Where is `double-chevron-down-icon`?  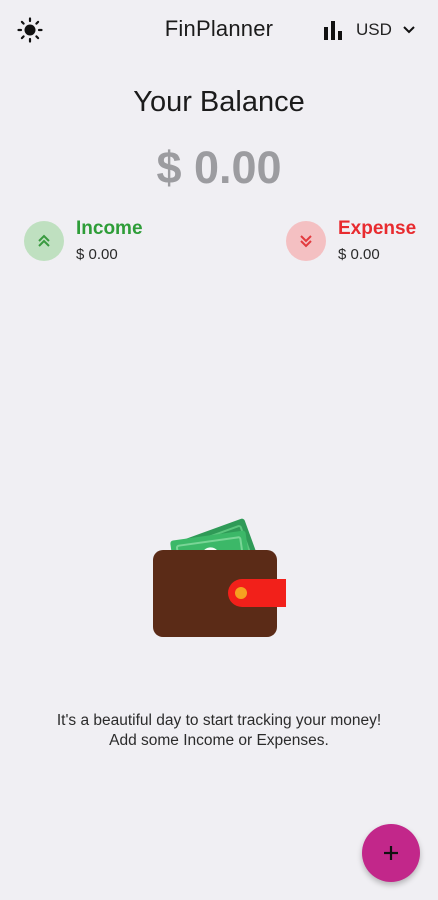 double-chevron-down-icon is located at coordinates (306, 241).